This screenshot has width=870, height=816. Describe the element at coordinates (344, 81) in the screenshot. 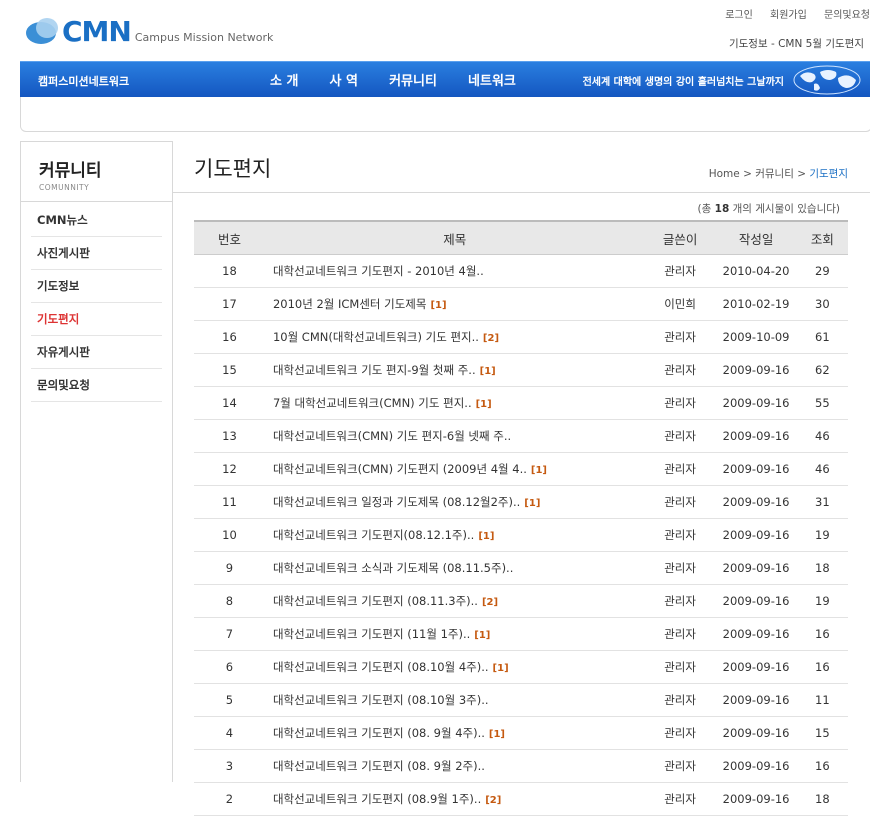

I see `nav-item-ministry: 사 역` at that location.